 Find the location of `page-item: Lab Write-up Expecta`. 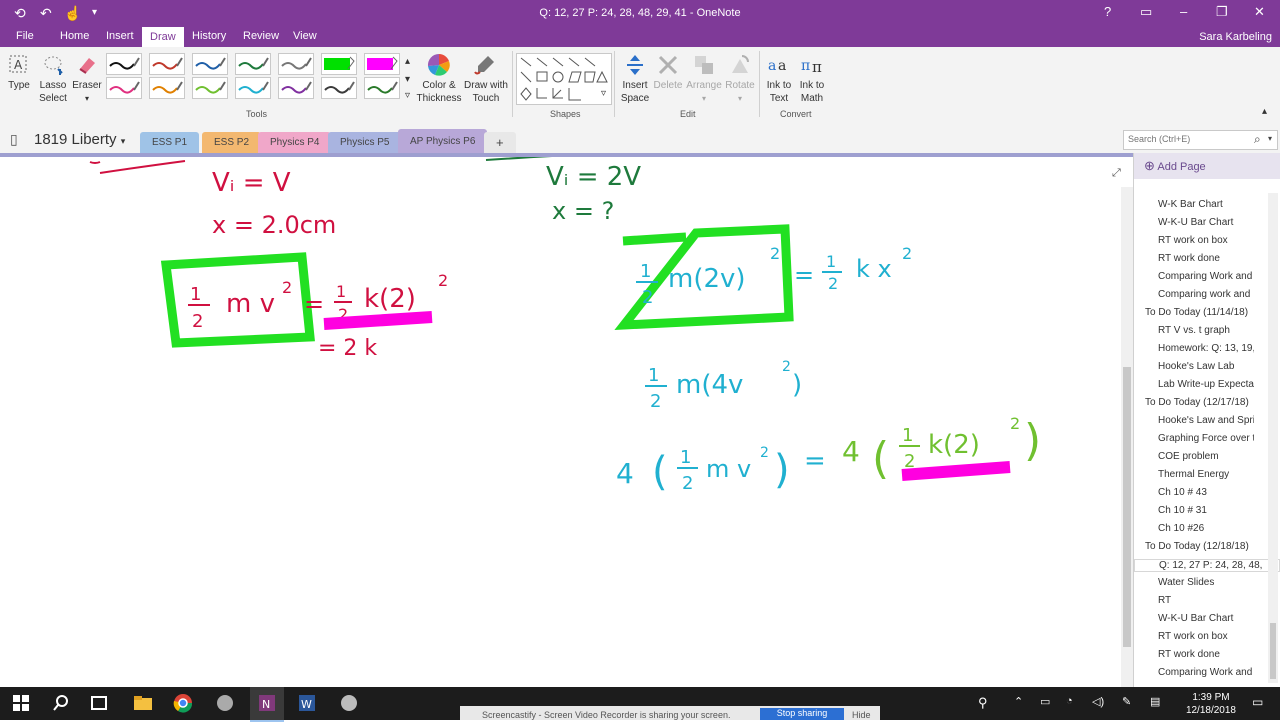

page-item: Lab Write-up Expecta is located at coordinates (1206, 384).